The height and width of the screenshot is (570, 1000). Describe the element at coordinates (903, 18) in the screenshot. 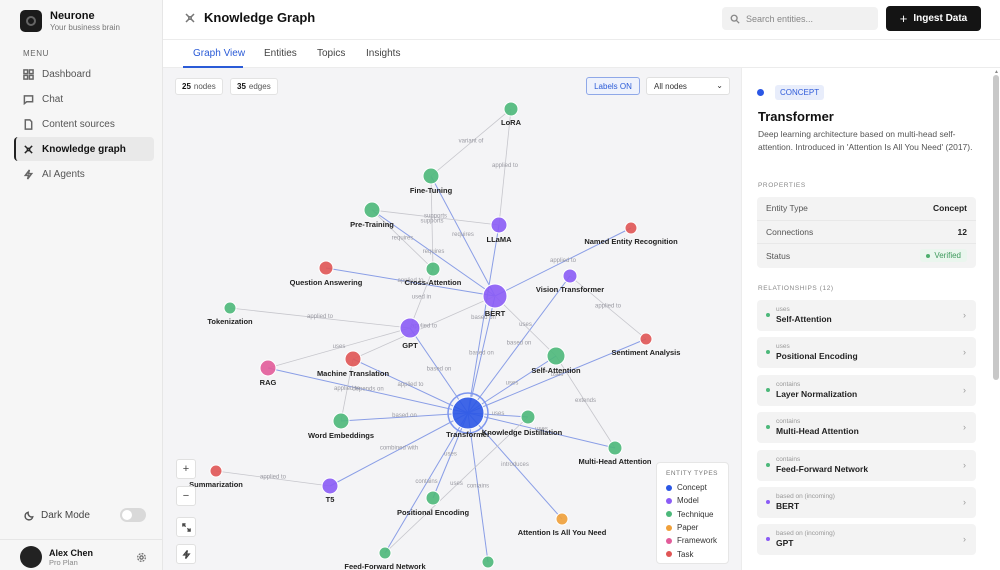

I see `plus-icon: +` at that location.